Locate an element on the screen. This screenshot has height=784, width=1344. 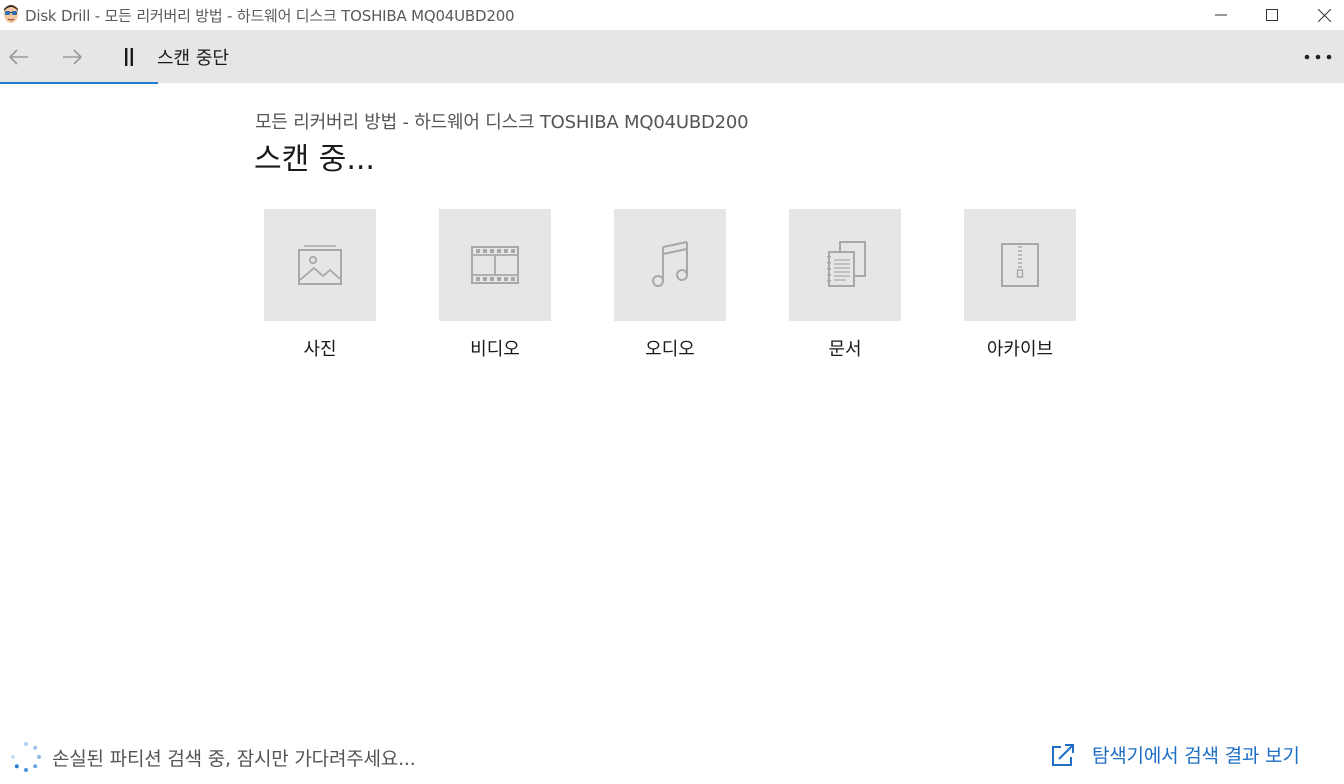
more-options-button is located at coordinates (1318, 57).